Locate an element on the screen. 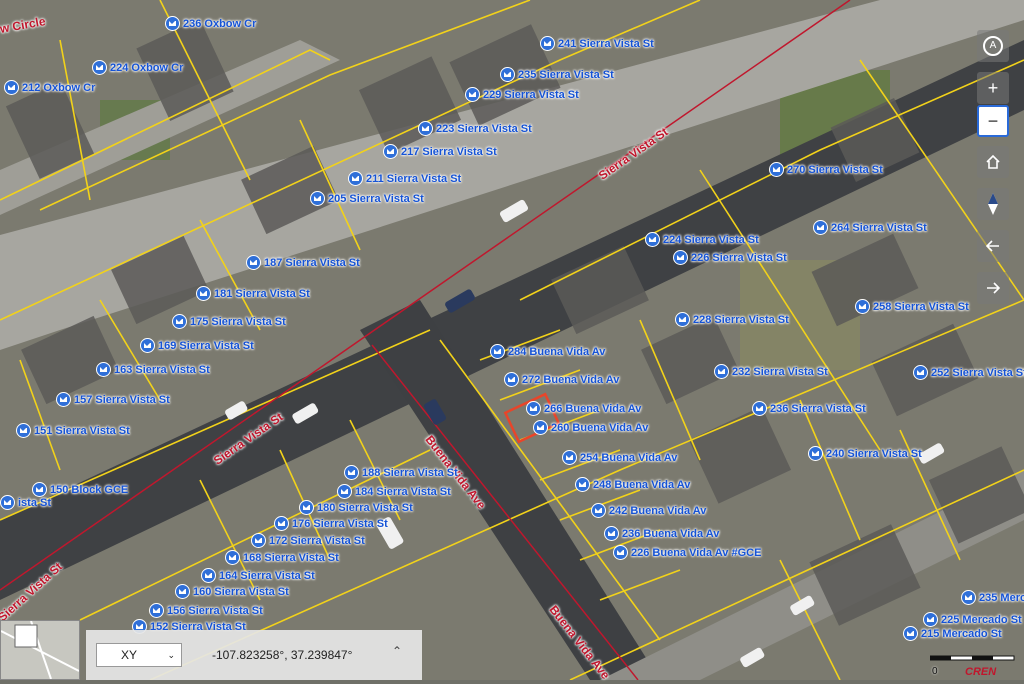 The width and height of the screenshot is (1024, 684). address-label: 224 Sierra Vista St is located at coordinates (702, 239).